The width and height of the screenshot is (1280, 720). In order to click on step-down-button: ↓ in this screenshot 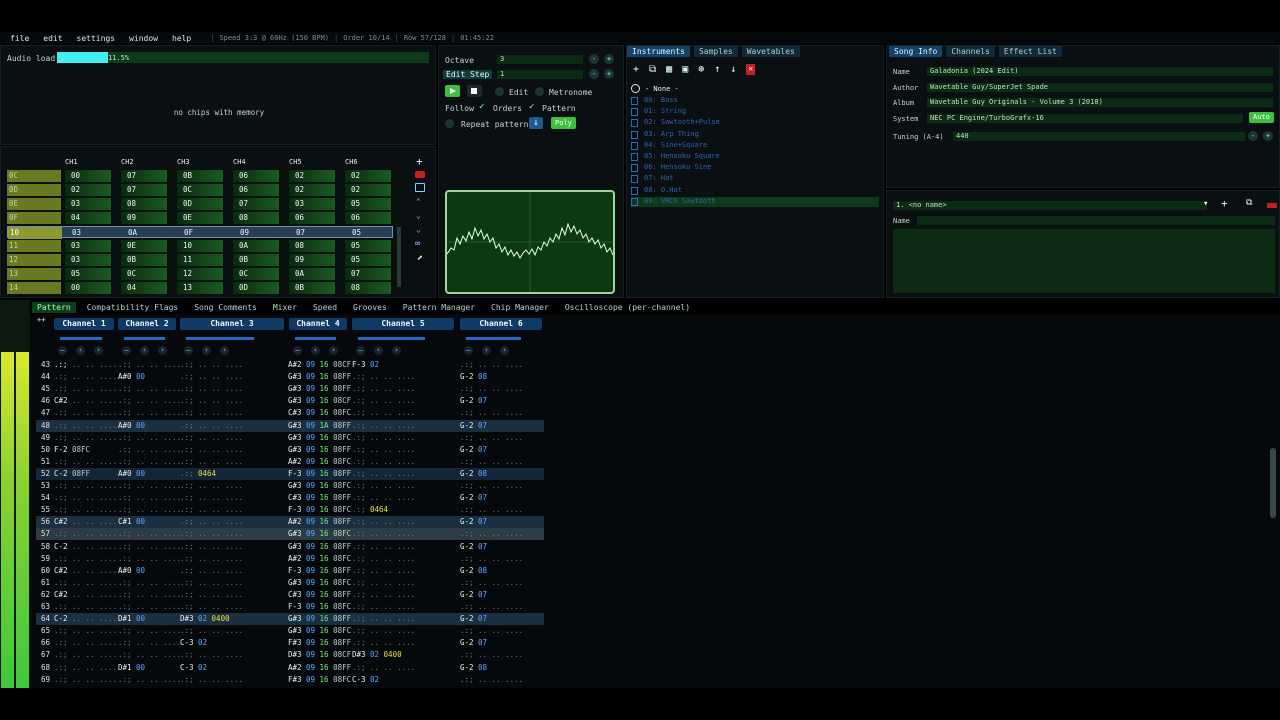, I will do `click(536, 123)`.